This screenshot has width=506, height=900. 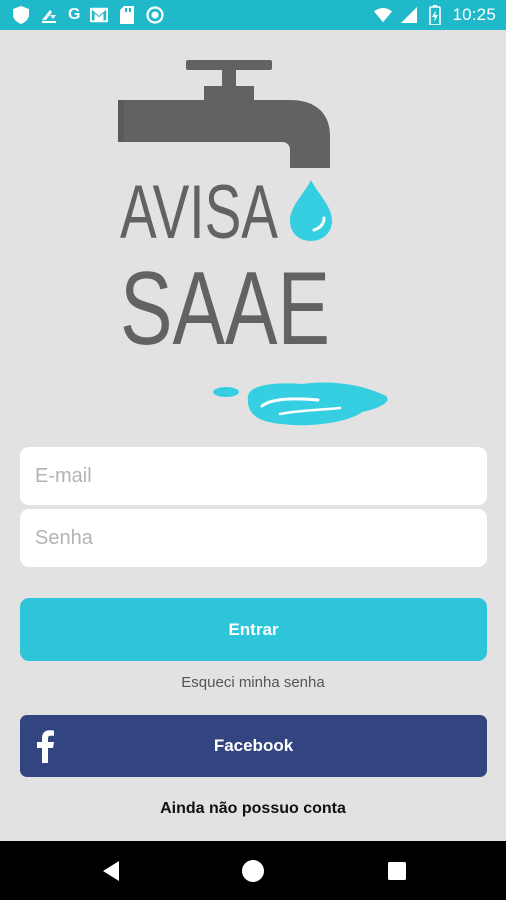 What do you see at coordinates (253, 809) in the screenshot?
I see `signup-link: Ainda não possuo conta` at bounding box center [253, 809].